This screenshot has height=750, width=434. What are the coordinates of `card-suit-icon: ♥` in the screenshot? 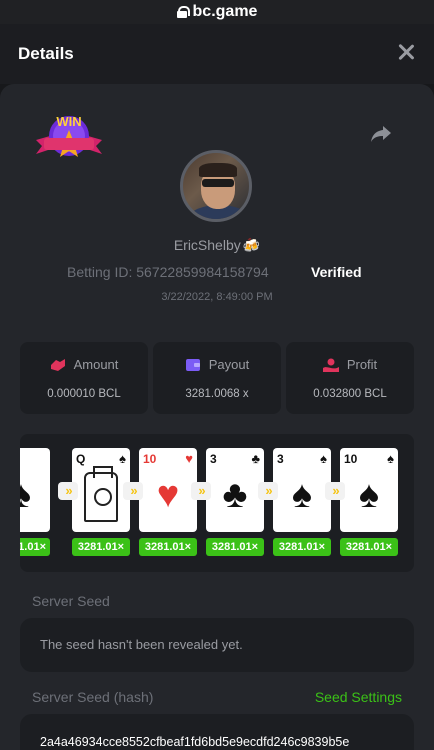 It's located at (189, 458).